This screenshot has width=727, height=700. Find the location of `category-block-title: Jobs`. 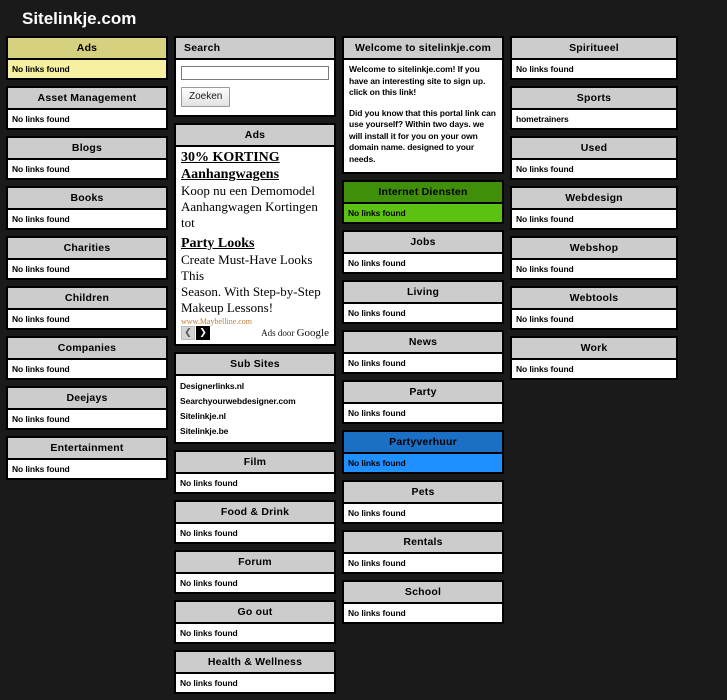

category-block-title: Jobs is located at coordinates (423, 243).